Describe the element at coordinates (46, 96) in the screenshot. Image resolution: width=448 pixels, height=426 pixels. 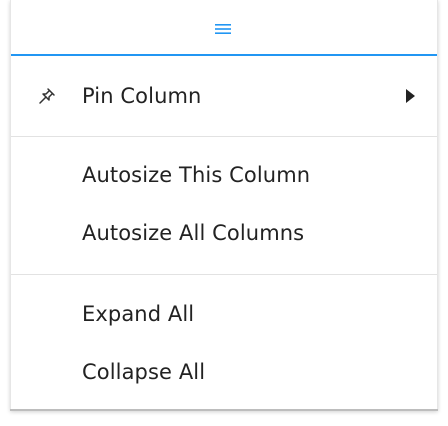
I see `pin-icon` at that location.